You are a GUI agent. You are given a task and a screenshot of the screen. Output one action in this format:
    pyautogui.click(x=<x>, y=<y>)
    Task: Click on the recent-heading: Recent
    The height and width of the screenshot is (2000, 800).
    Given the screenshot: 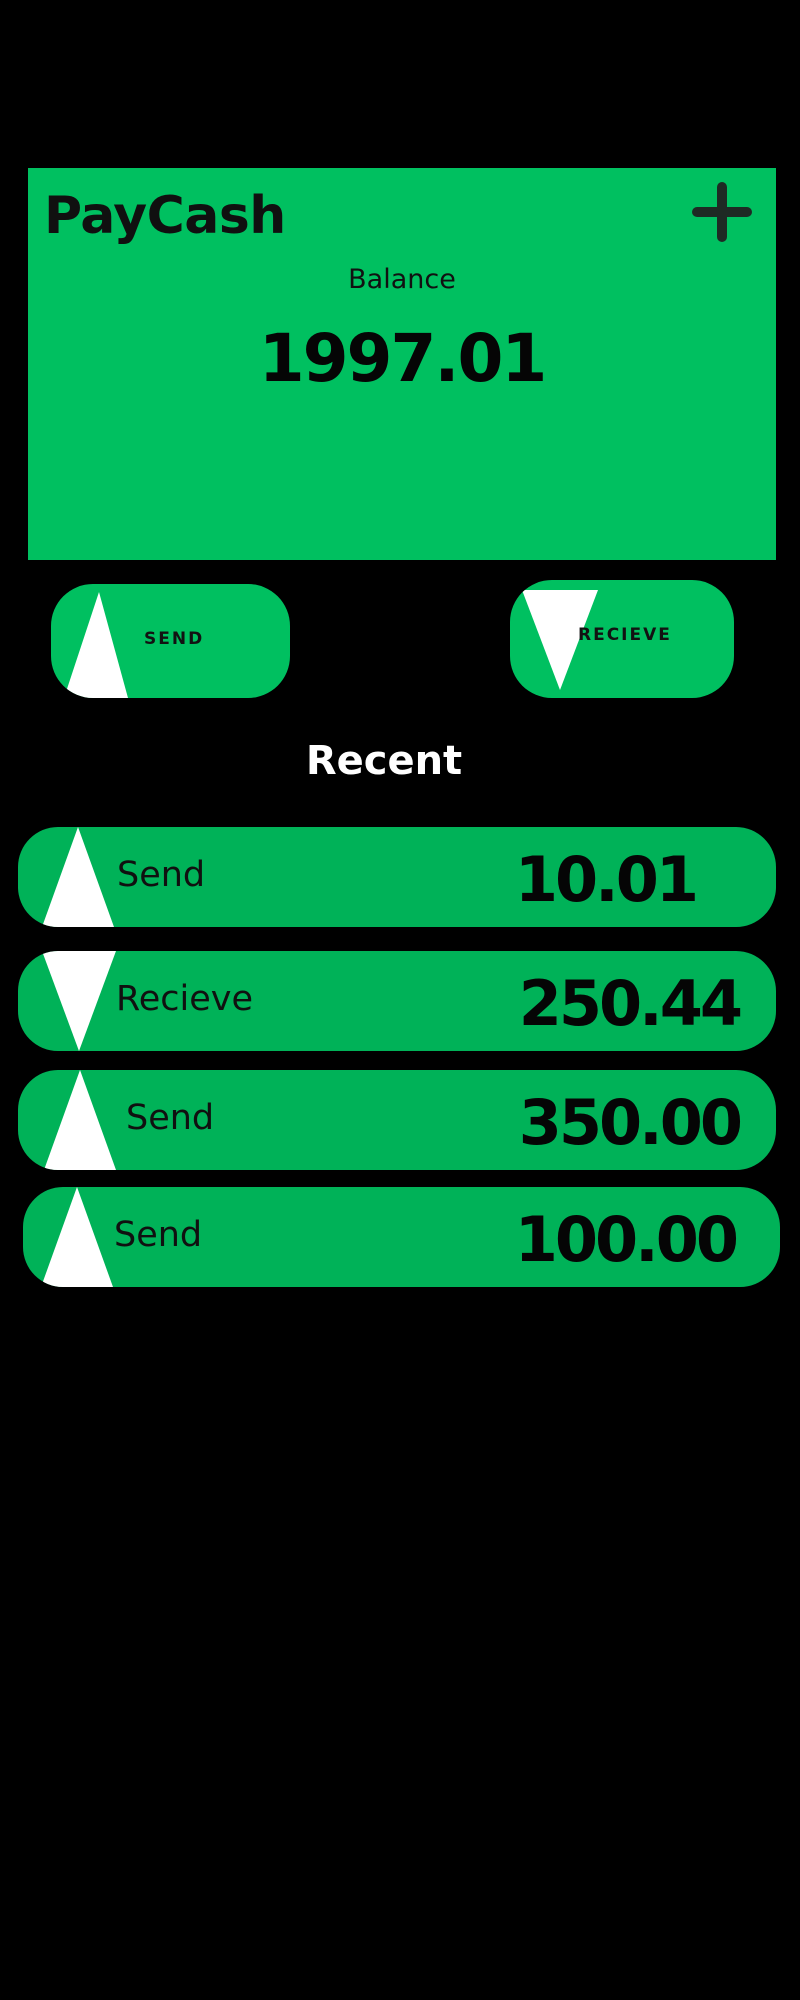 What is the action you would take?
    pyautogui.click(x=384, y=761)
    